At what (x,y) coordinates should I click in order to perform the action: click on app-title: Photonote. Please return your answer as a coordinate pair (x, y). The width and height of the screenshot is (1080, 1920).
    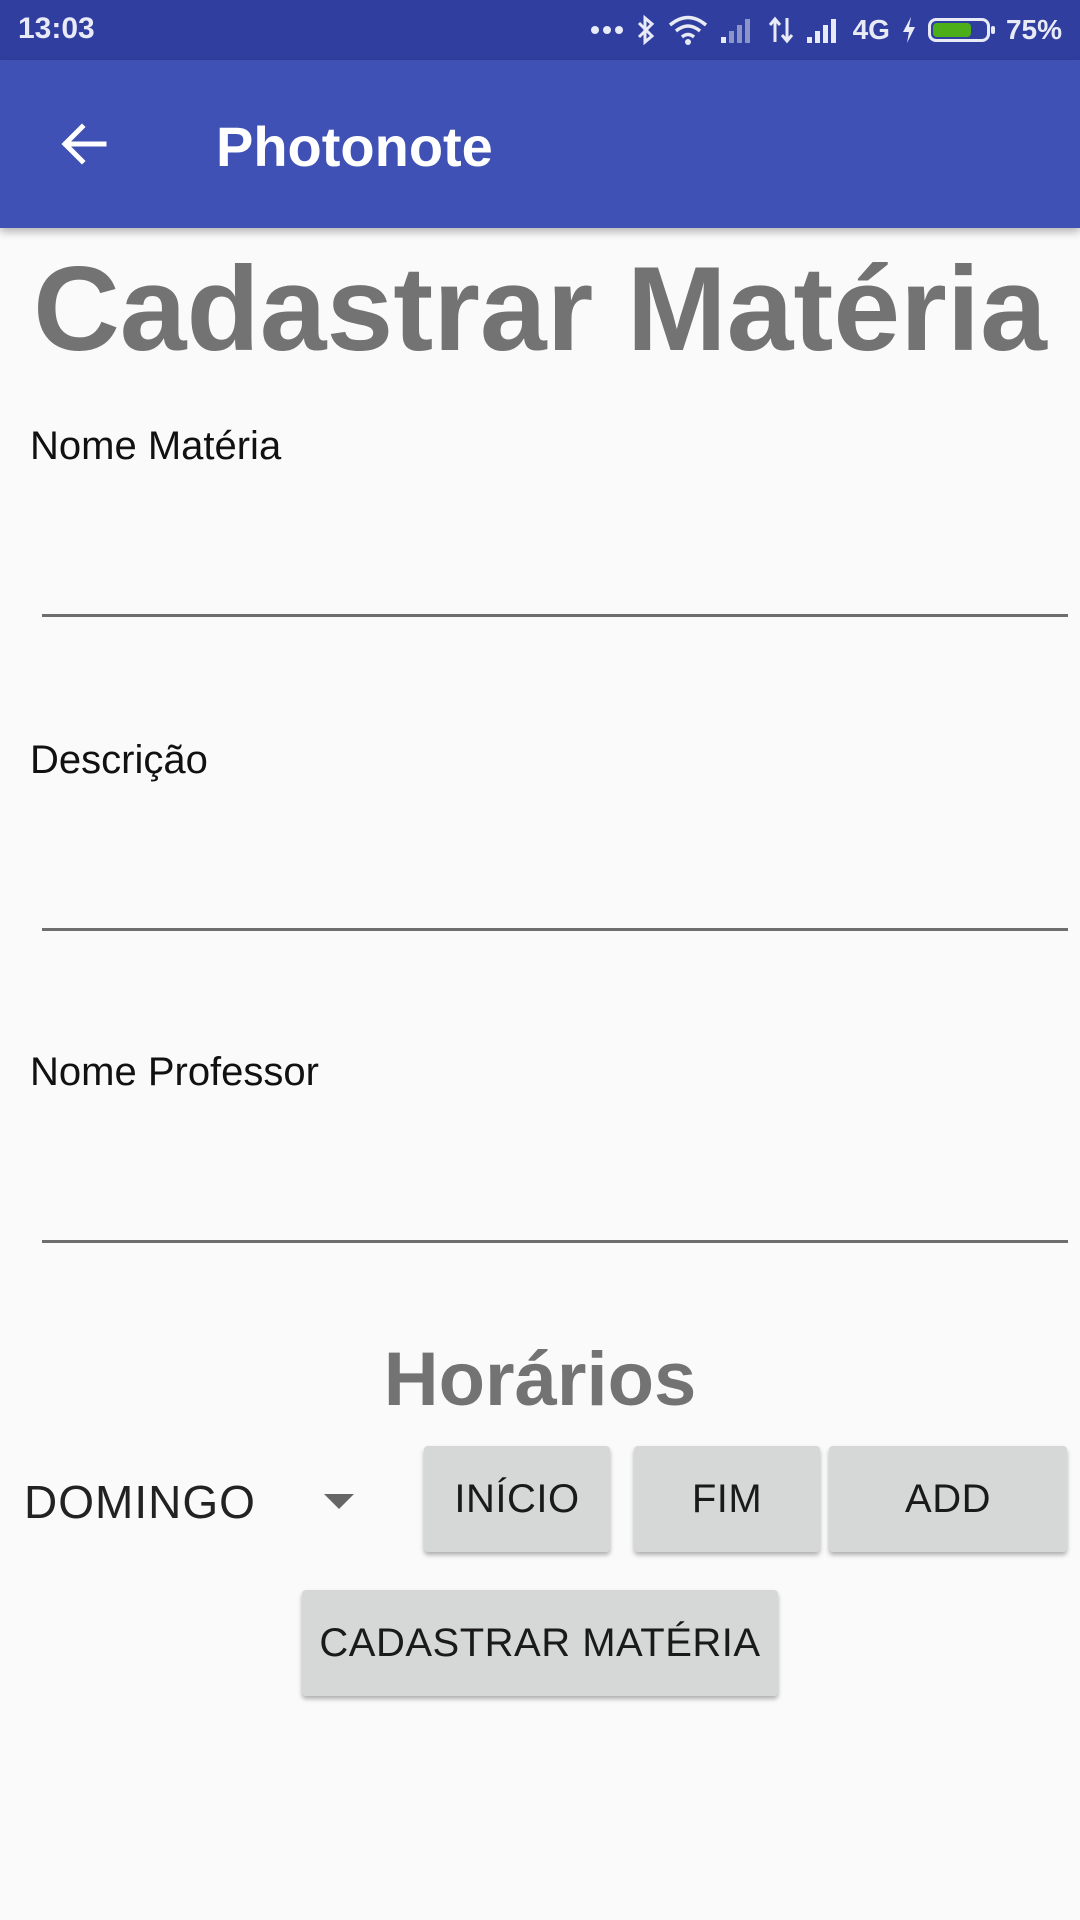
    Looking at the image, I should click on (354, 146).